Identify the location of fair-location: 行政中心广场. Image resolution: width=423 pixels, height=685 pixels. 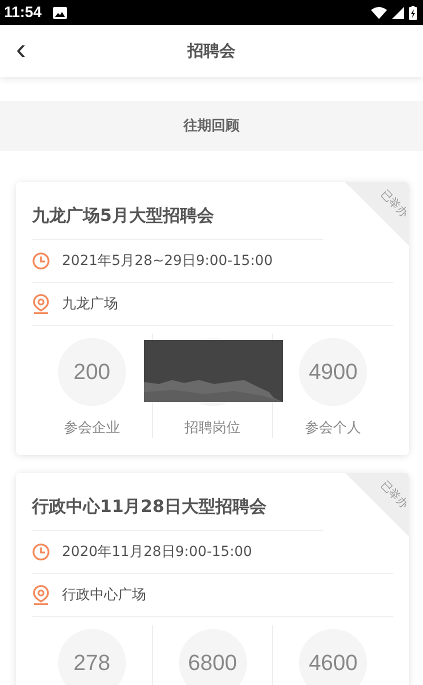
(104, 595).